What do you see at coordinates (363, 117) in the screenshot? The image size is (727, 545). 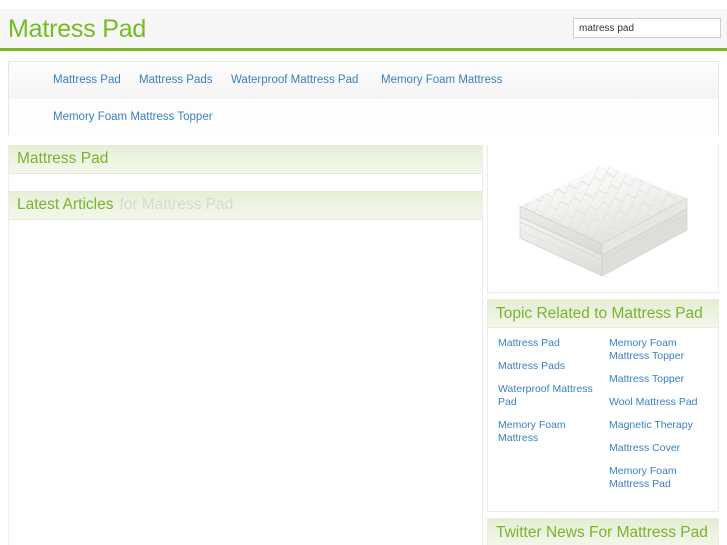 I see `nav-row-2: Memory Foam Mattress Topper` at bounding box center [363, 117].